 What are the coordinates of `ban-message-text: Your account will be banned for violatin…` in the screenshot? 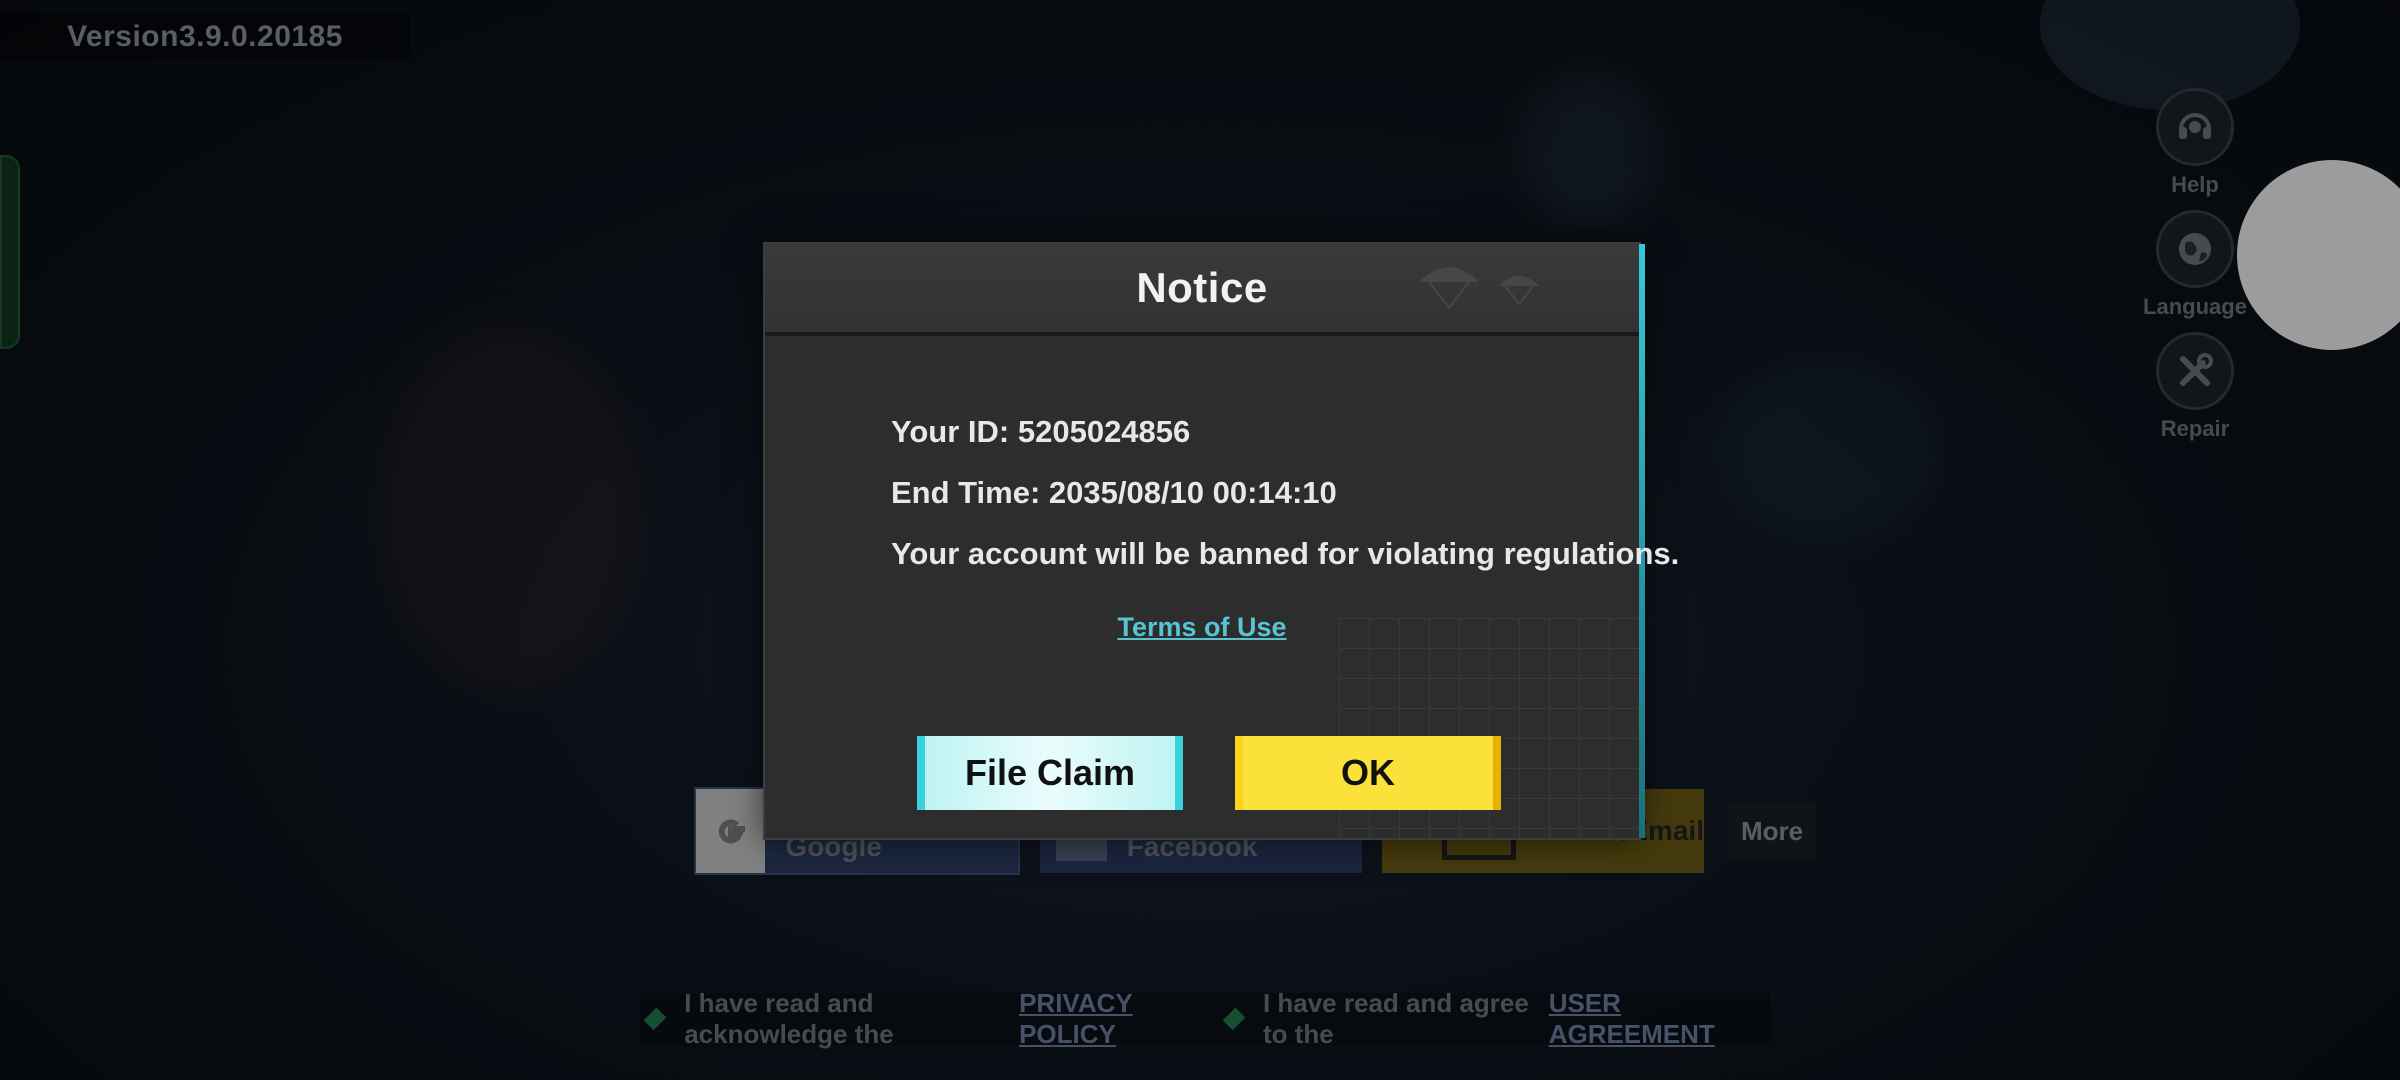 It's located at (1285, 553).